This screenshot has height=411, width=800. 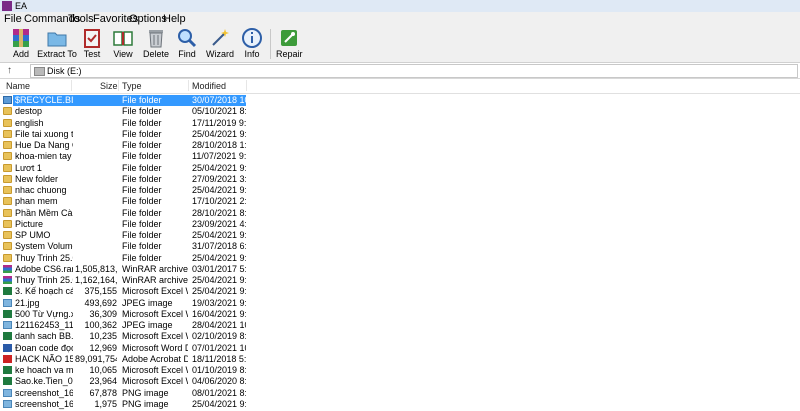 What do you see at coordinates (174, 19) in the screenshot?
I see `menu-help: Help` at bounding box center [174, 19].